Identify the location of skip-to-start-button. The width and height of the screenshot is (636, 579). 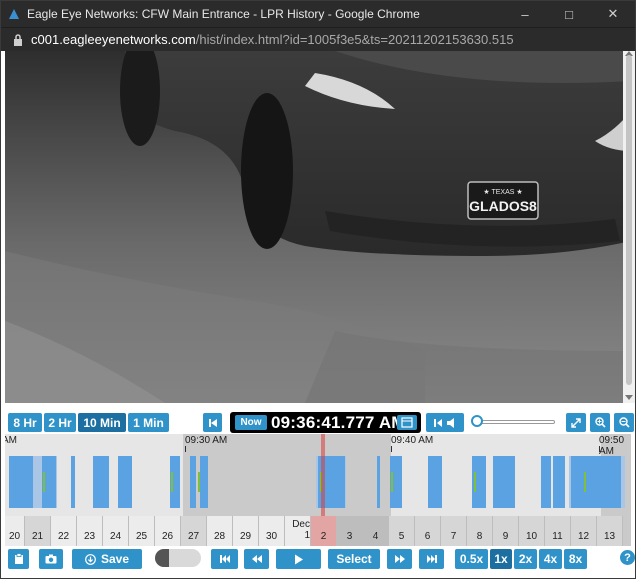
(224, 559).